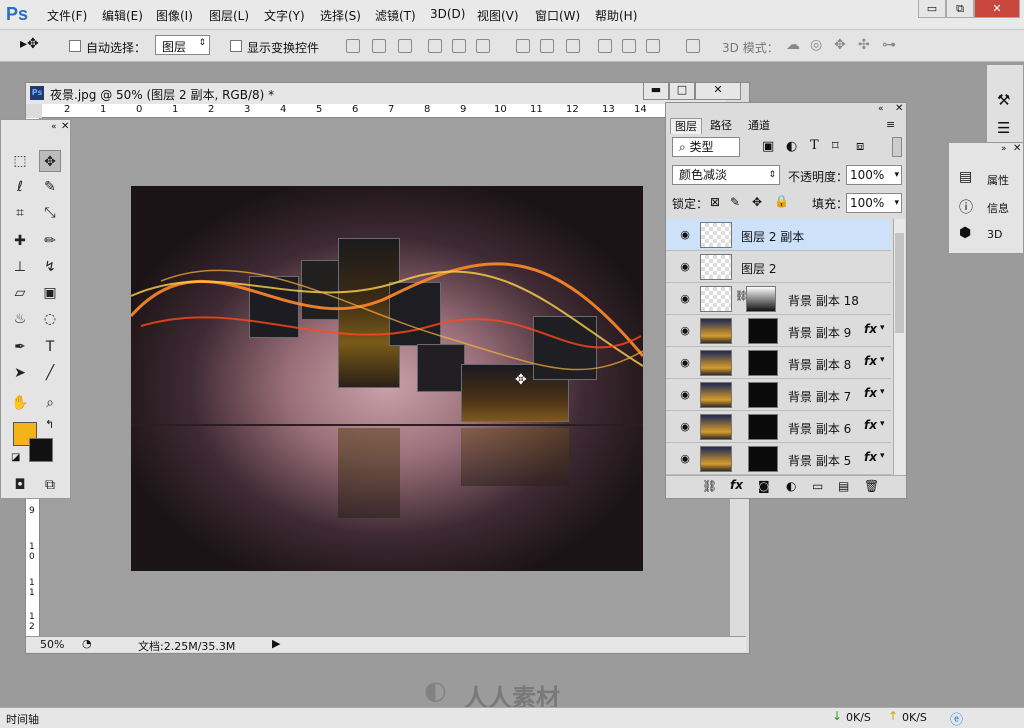 The width and height of the screenshot is (1024, 728). What do you see at coordinates (998, 180) in the screenshot?
I see `properties-label: 属性` at bounding box center [998, 180].